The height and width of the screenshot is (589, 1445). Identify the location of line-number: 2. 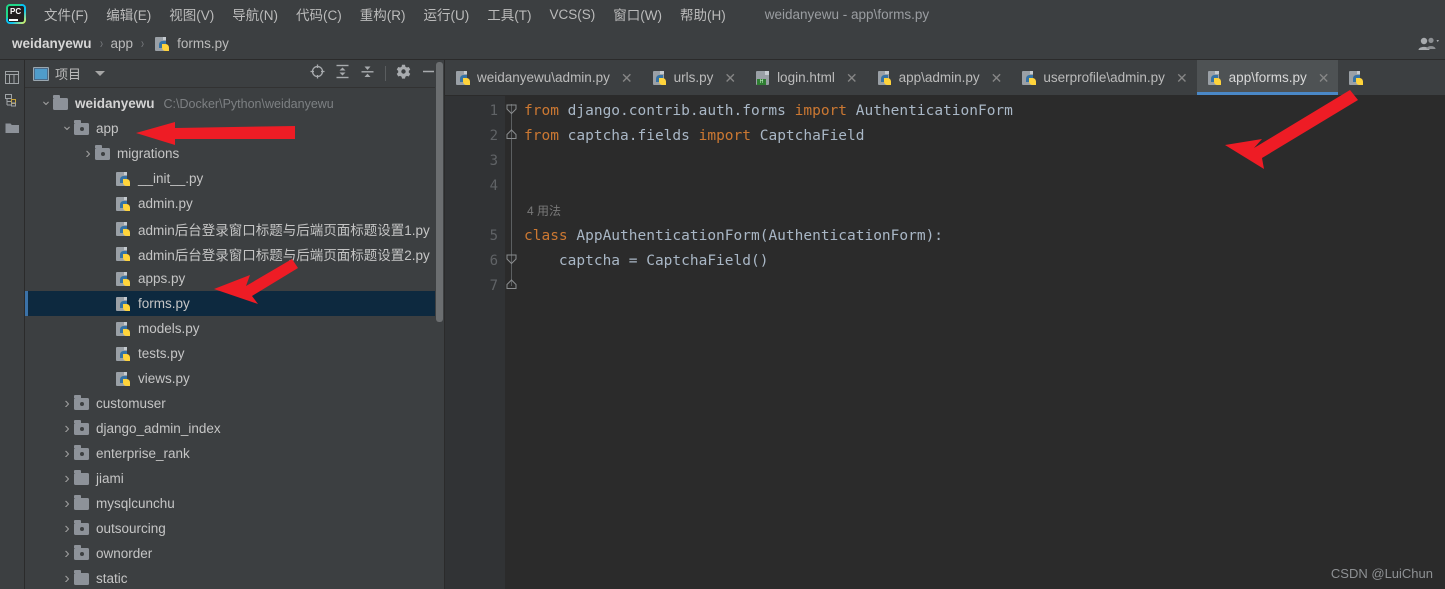
(493, 136).